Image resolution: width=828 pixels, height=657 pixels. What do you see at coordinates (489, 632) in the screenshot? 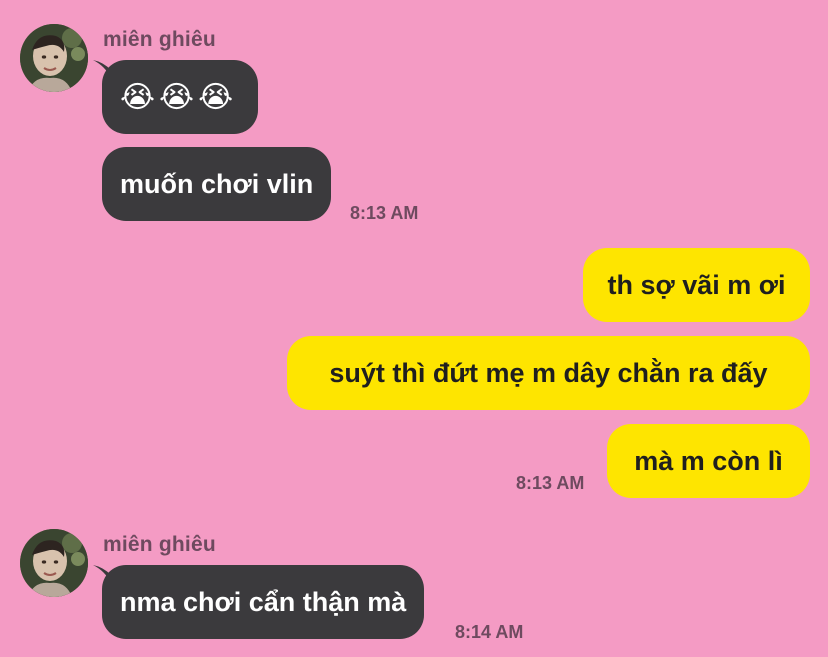
I see `message-timestamp: 8:14 AM` at bounding box center [489, 632].